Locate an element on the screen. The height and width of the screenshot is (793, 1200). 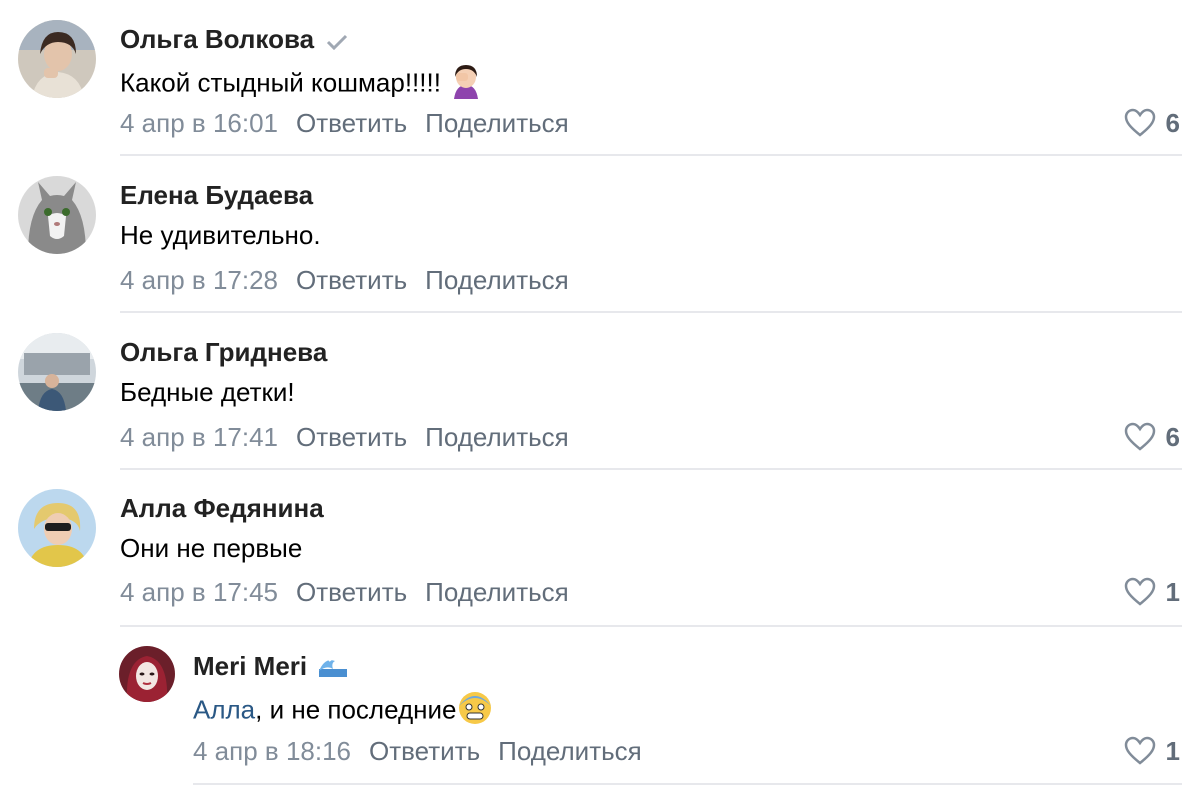
comment-date: 4 апр в 17:41 is located at coordinates (199, 437).